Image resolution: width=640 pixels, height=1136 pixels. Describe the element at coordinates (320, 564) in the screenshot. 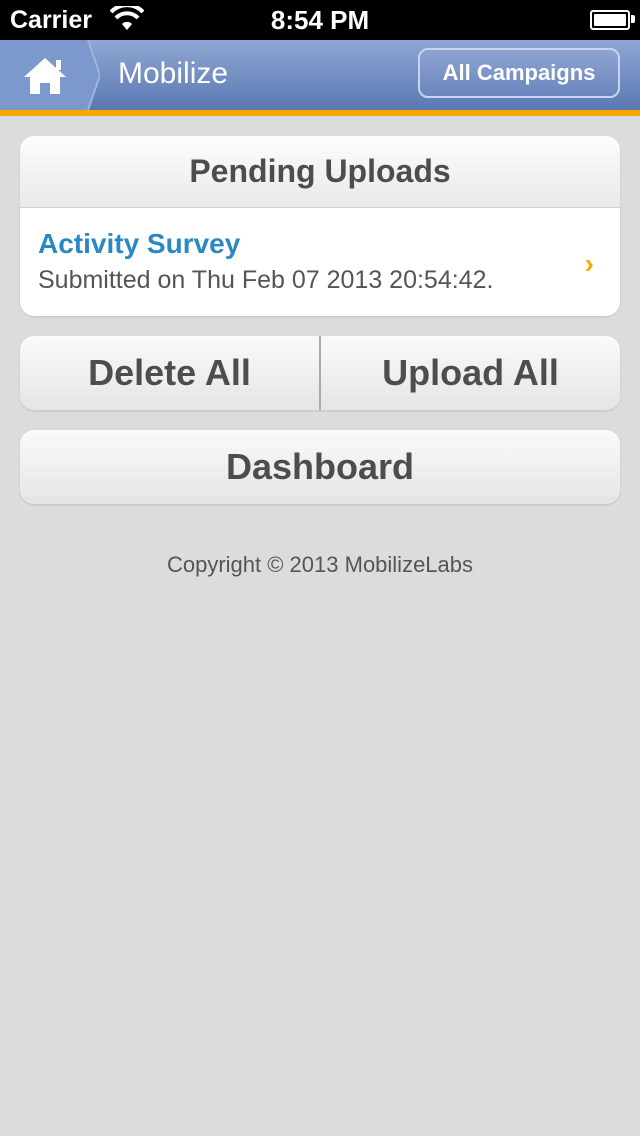

I see `copyright-text: Copyright © 2013 MobilizeLabs` at that location.